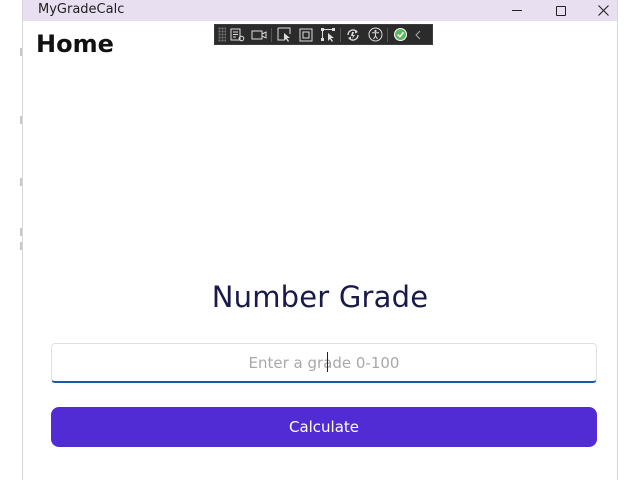 The image size is (640, 480). What do you see at coordinates (75, 44) in the screenshot?
I see `page-title: Home` at bounding box center [75, 44].